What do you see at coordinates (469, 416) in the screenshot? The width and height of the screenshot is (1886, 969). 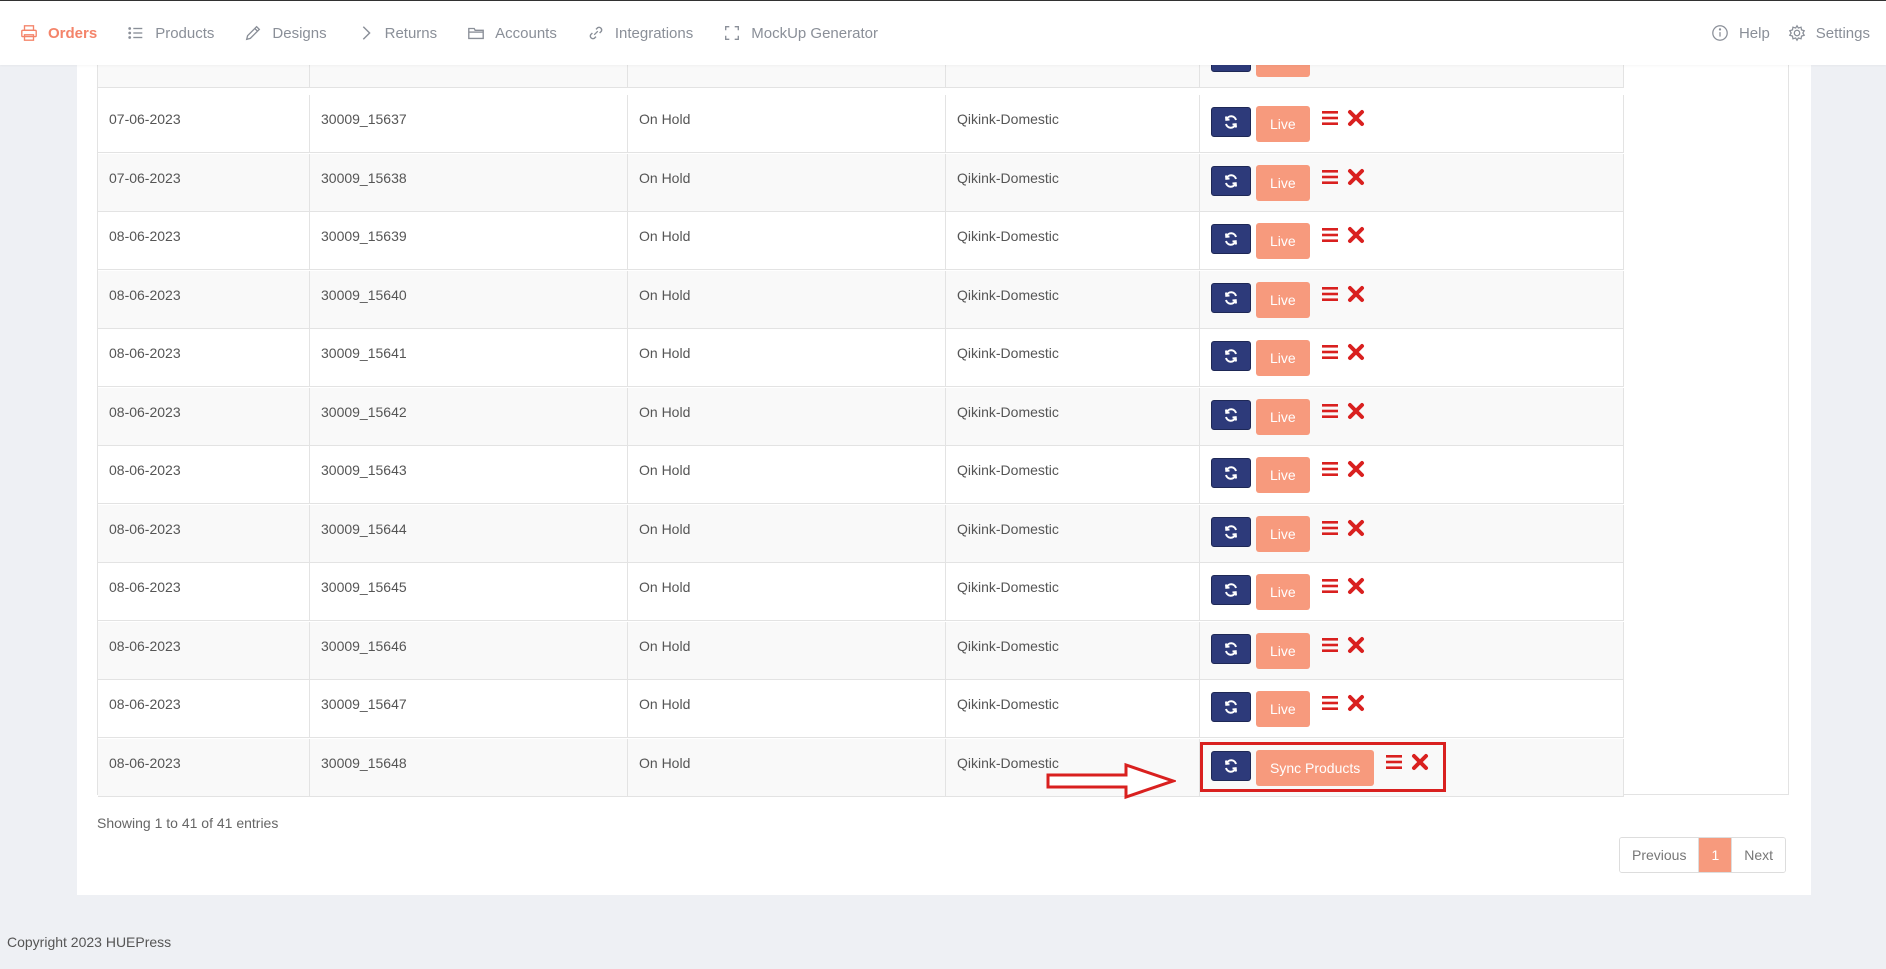 I see `cell-order-id: 30009_15642` at bounding box center [469, 416].